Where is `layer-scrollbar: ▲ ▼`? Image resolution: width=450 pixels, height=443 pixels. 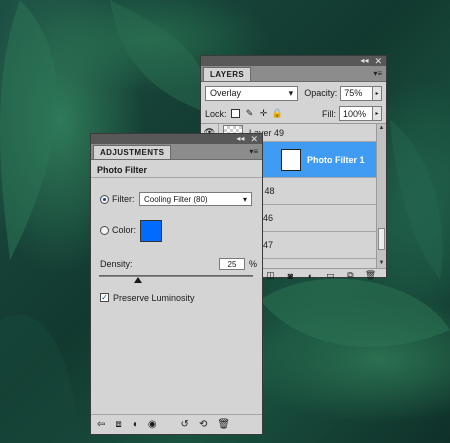 layer-scrollbar: ▲ ▼ is located at coordinates (381, 196).